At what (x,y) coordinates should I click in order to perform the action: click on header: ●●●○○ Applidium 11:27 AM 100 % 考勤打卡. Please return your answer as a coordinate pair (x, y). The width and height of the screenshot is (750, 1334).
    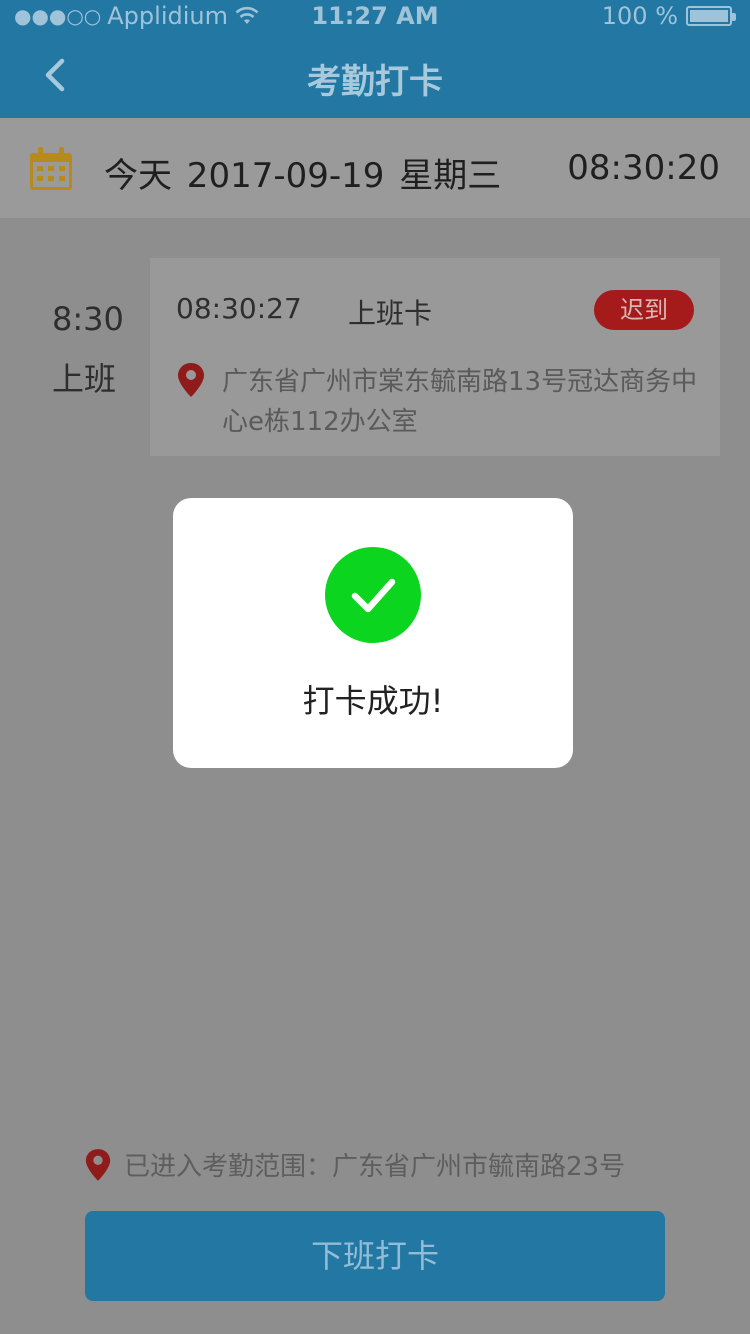
    Looking at the image, I should click on (375, 59).